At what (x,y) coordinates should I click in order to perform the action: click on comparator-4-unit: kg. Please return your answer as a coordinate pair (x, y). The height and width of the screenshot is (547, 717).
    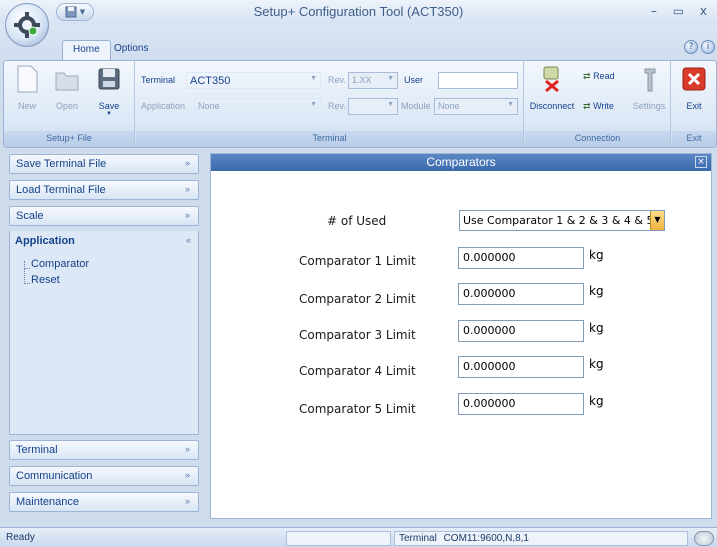
    Looking at the image, I should click on (596, 364).